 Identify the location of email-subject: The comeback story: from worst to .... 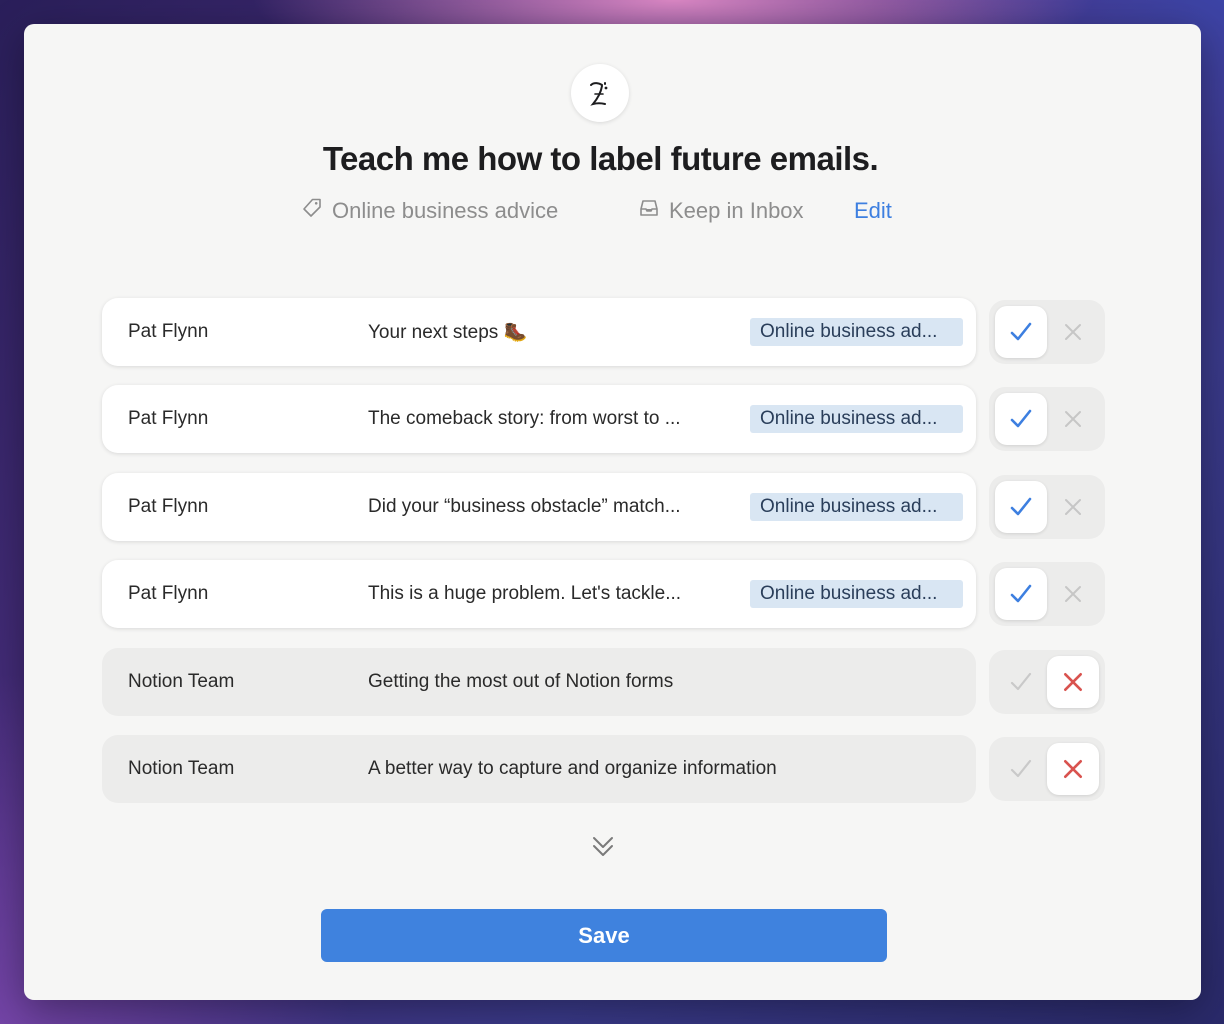
(524, 418).